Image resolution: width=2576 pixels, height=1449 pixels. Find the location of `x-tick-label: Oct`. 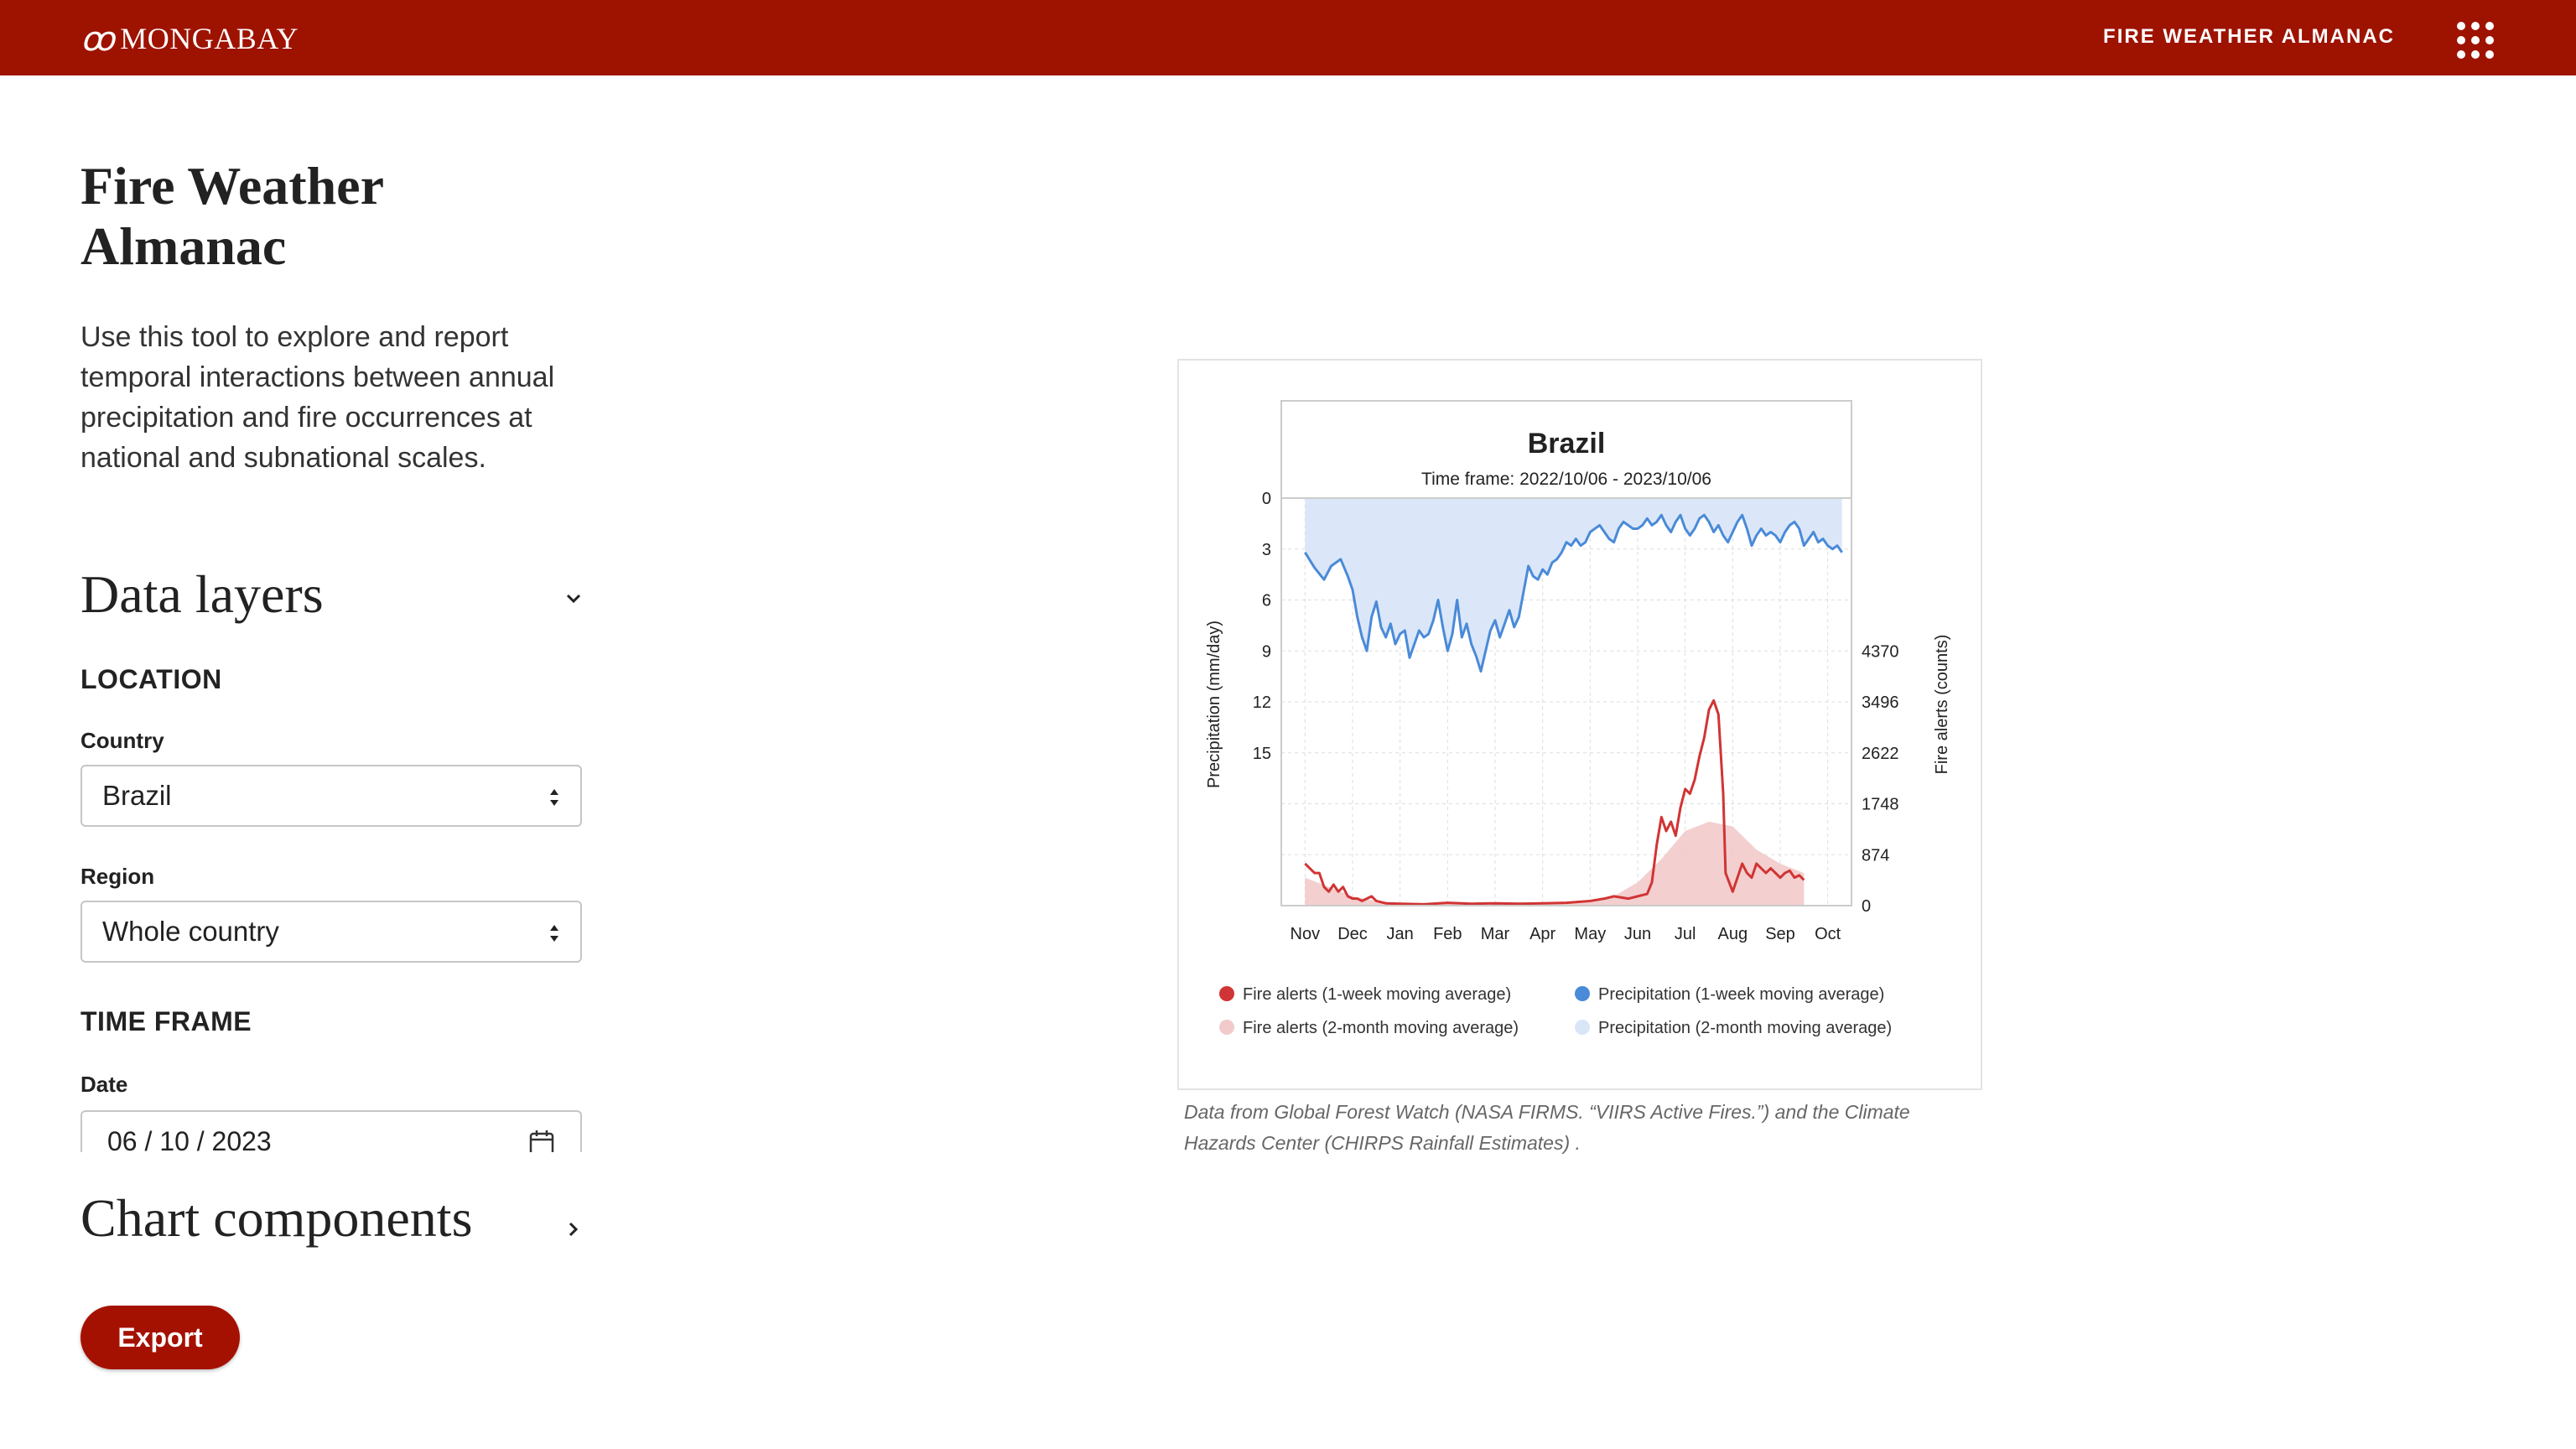

x-tick-label: Oct is located at coordinates (1828, 934).